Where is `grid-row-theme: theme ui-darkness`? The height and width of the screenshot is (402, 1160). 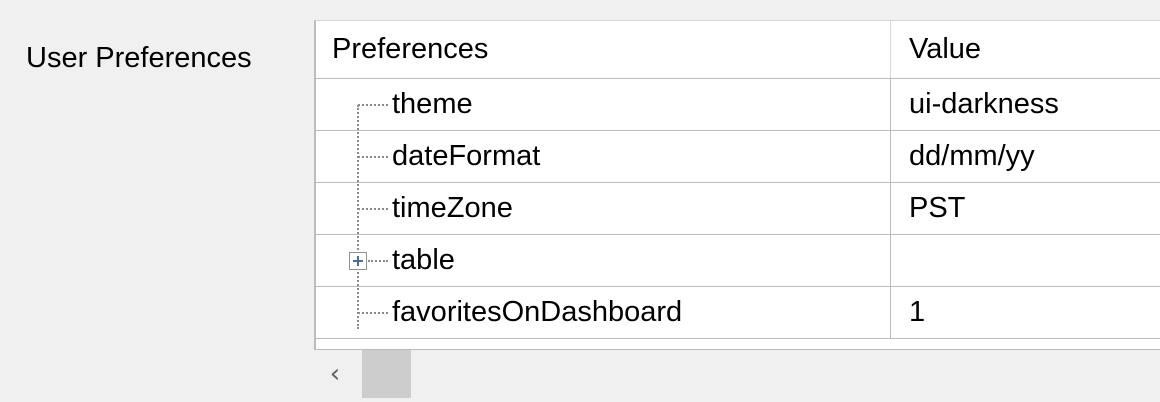 grid-row-theme: theme ui-darkness is located at coordinates (738, 105).